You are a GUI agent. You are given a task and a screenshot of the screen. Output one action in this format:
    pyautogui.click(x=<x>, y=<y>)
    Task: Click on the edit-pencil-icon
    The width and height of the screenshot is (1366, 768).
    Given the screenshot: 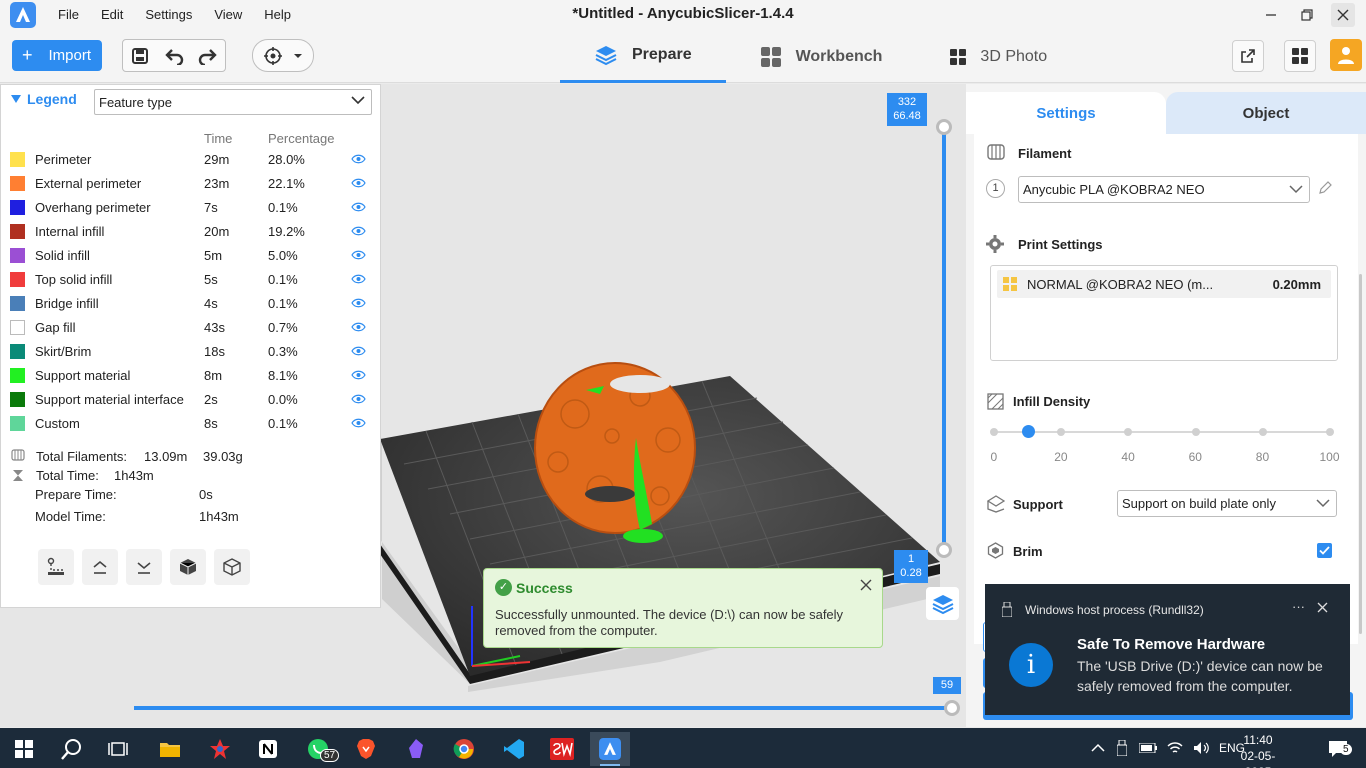 What is the action you would take?
    pyautogui.click(x=1325, y=188)
    